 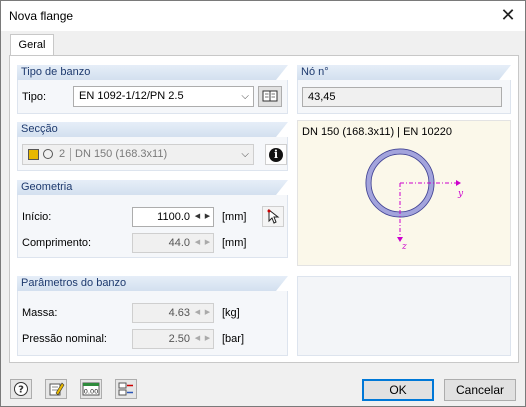 I want to click on units-icon: 0.00, so click(x=91, y=389).